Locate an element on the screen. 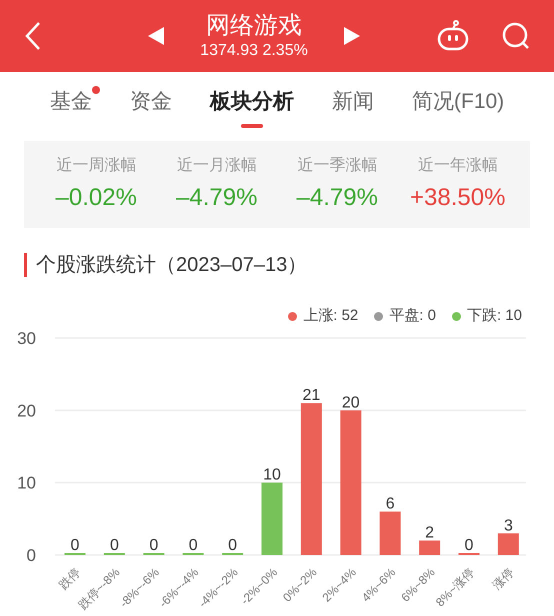  value-label: 3 is located at coordinates (508, 525).